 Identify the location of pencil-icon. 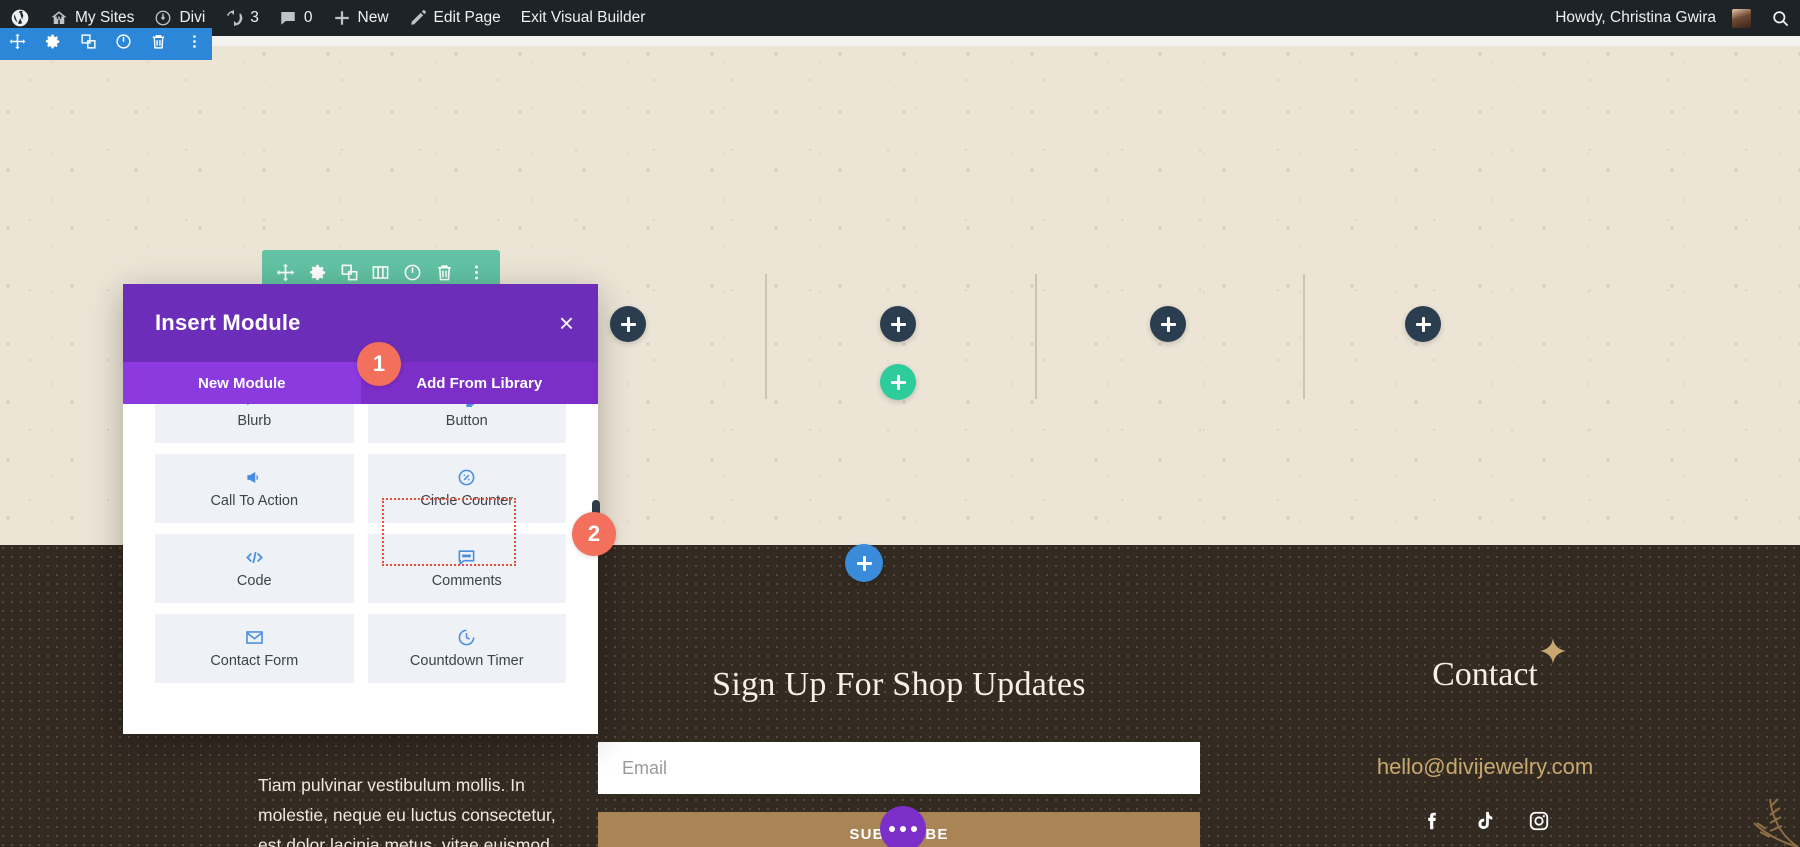
(418, 18).